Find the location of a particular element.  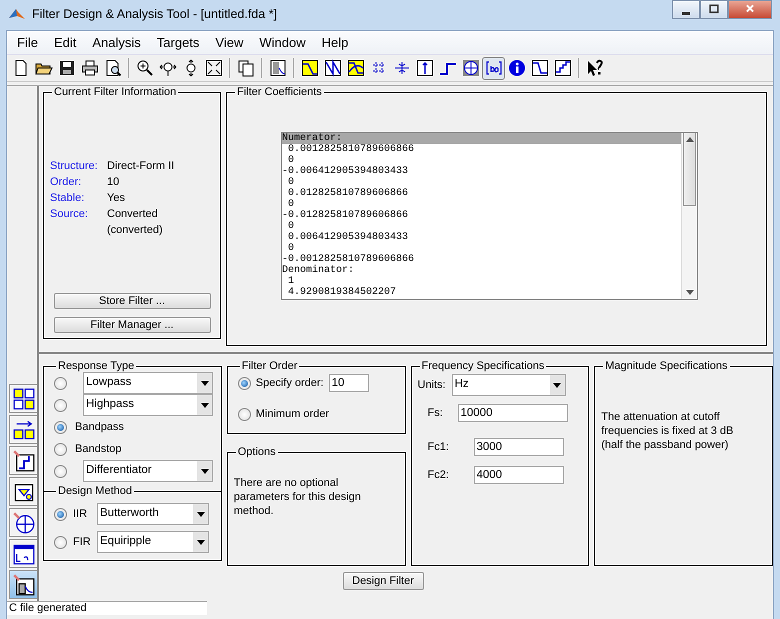

filter-transform-icon is located at coordinates (23, 429).